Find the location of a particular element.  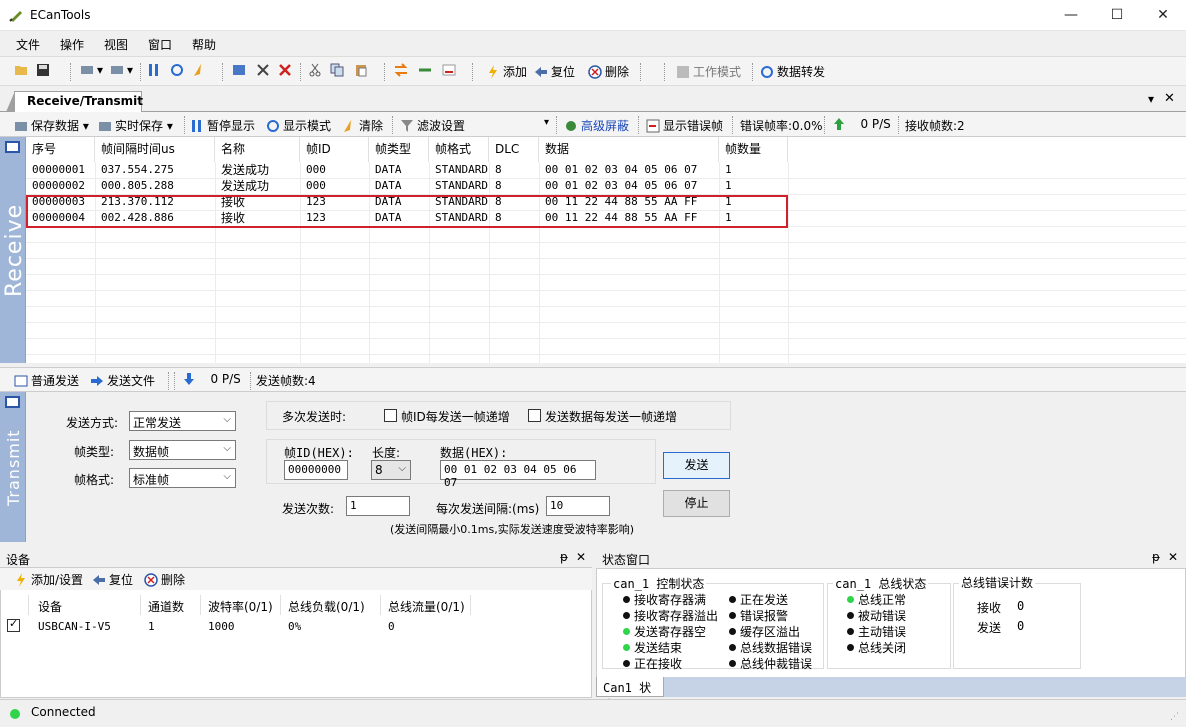

filter-dropdown-icon: ▾ is located at coordinates (546, 122).